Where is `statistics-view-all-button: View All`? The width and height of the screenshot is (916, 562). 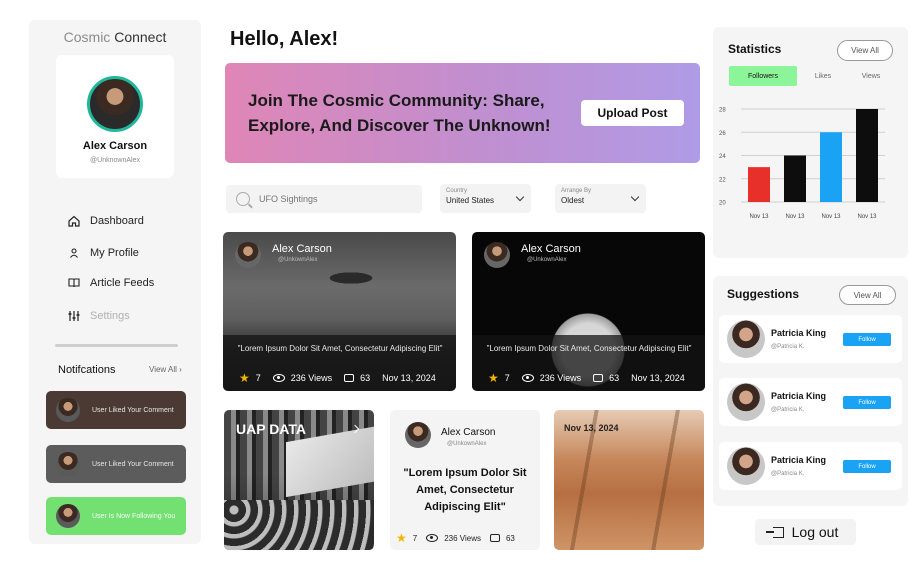
statistics-view-all-button: View All is located at coordinates (865, 50).